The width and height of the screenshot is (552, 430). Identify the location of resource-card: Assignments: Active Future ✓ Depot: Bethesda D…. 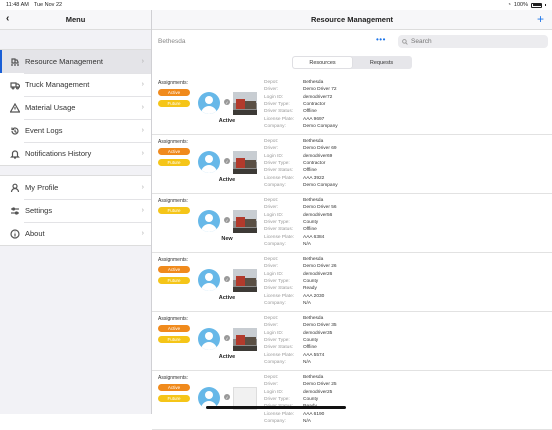
(352, 400).